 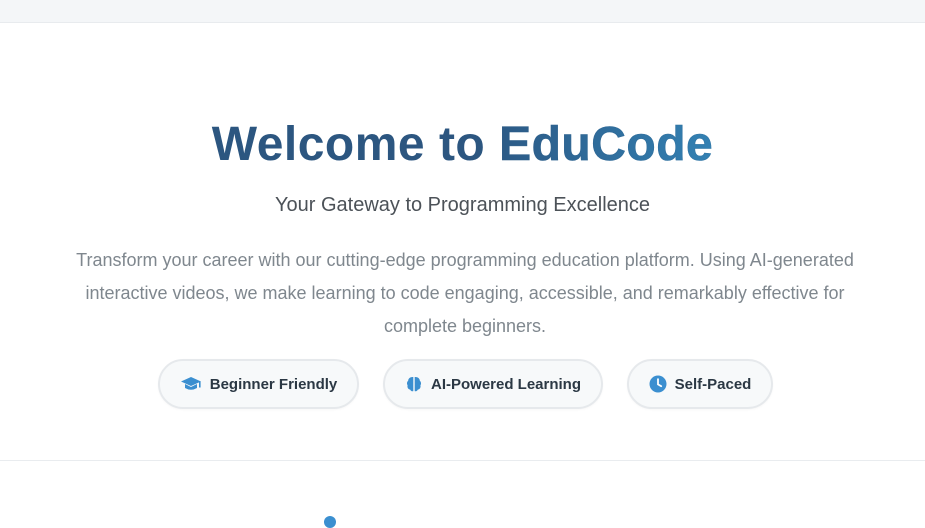 What do you see at coordinates (273, 384) in the screenshot?
I see `feature-badge-label: Beginner Friendly` at bounding box center [273, 384].